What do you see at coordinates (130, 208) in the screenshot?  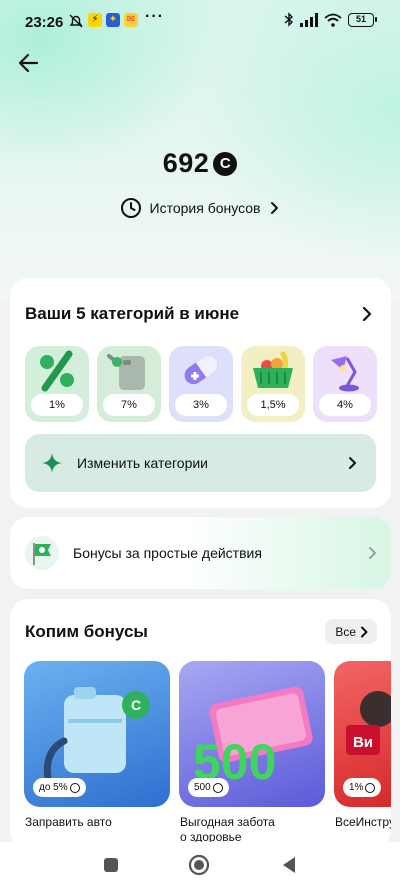 I see `clock-icon` at bounding box center [130, 208].